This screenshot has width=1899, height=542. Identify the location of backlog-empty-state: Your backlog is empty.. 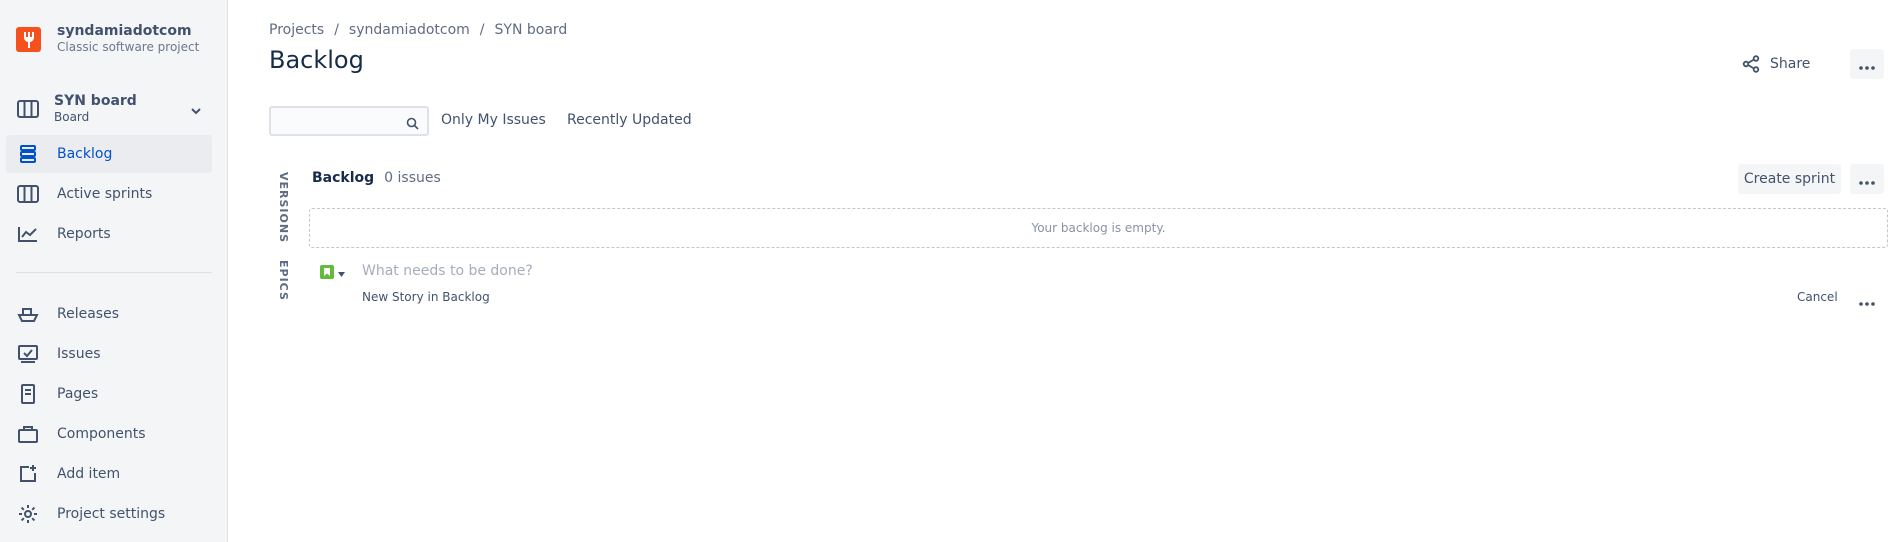
(1098, 228).